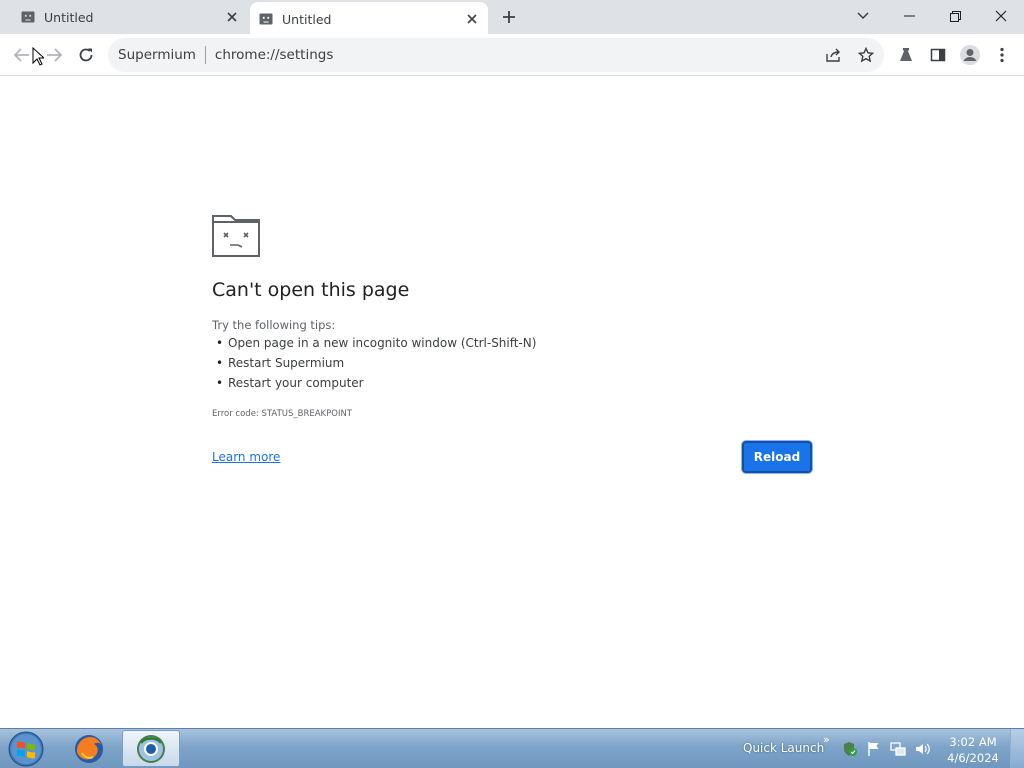 The width and height of the screenshot is (1024, 768). Describe the element at coordinates (973, 758) in the screenshot. I see `clock-date: 4/6/2024` at that location.